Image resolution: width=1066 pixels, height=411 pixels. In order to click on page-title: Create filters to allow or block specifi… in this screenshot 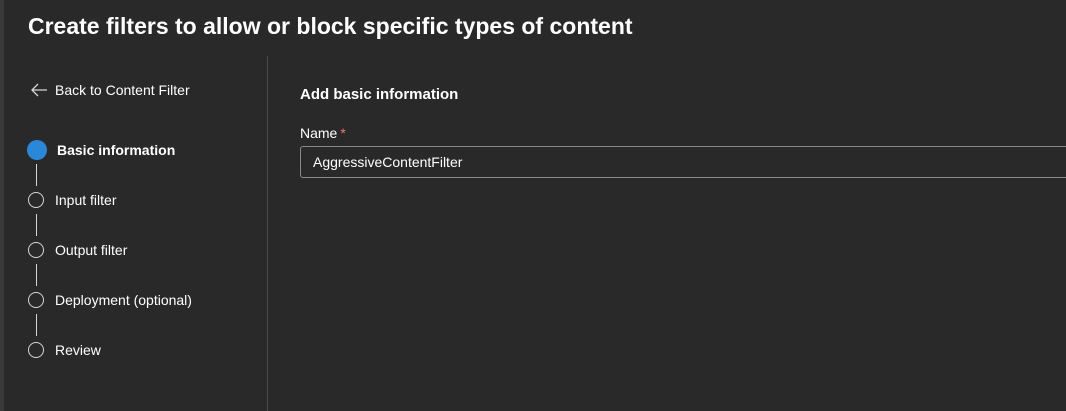, I will do `click(330, 26)`.